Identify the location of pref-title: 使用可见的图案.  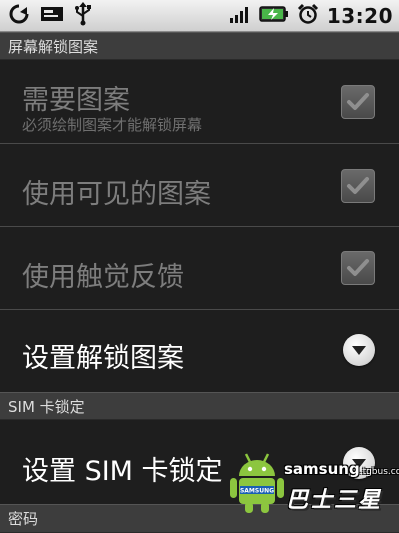
(116, 194).